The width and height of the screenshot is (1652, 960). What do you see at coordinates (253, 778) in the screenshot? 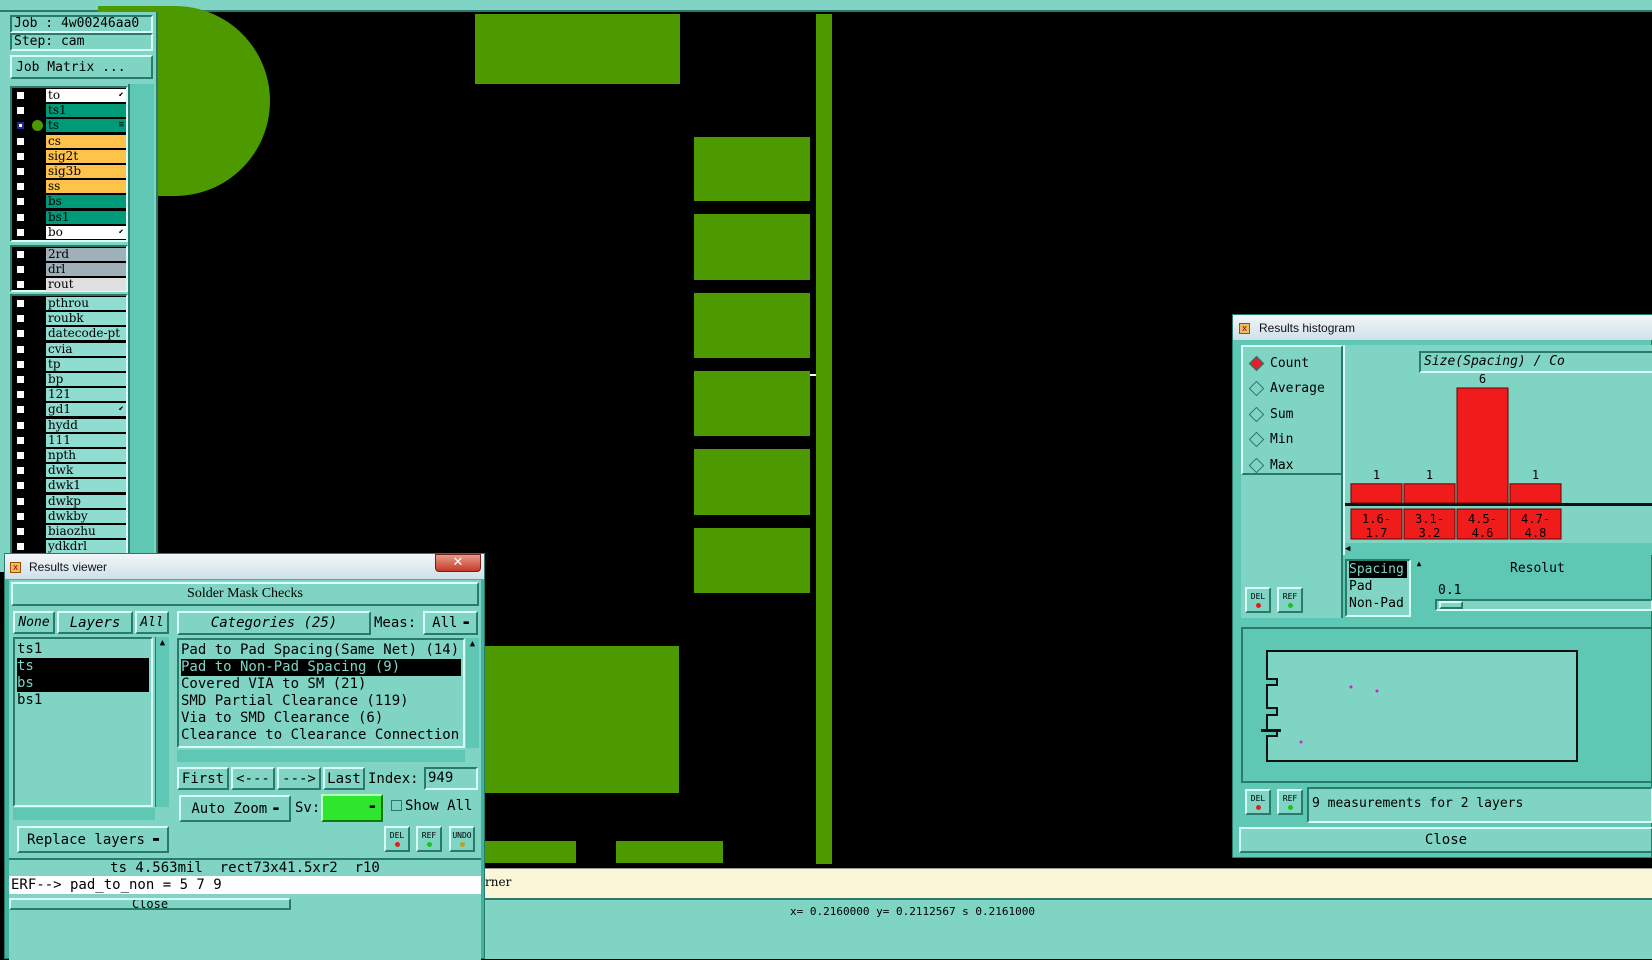
I see `prev-button: <---` at bounding box center [253, 778].